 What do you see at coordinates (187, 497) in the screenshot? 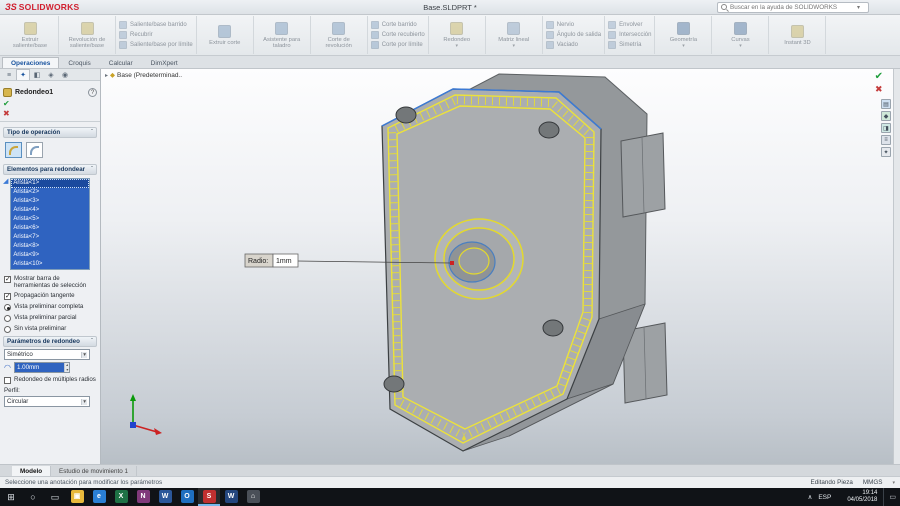
I see `outlook-app: O` at bounding box center [187, 497].